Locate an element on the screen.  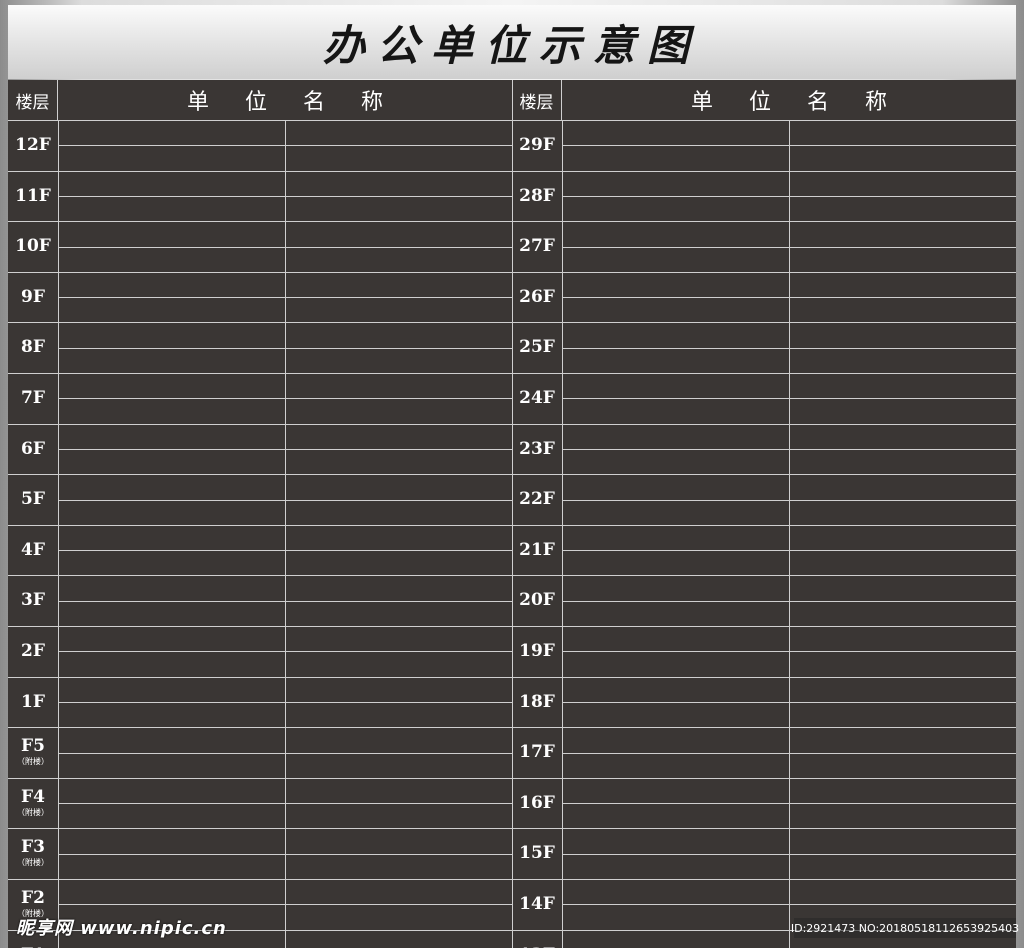
right-floor-cell: 27F is located at coordinates (537, 246).